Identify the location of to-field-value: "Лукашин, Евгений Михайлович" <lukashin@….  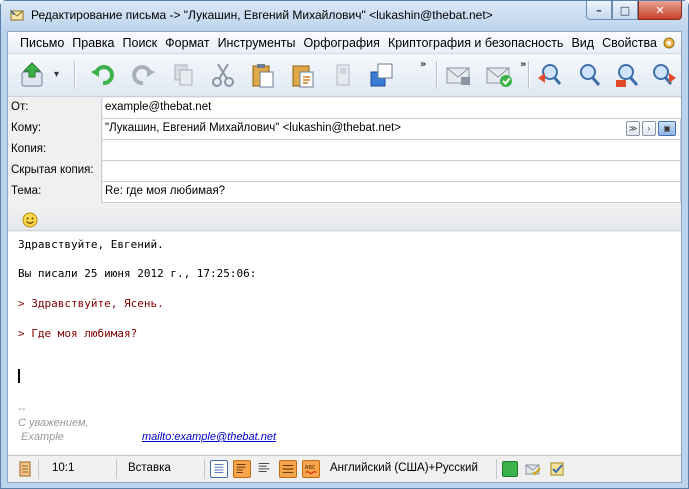
(253, 128).